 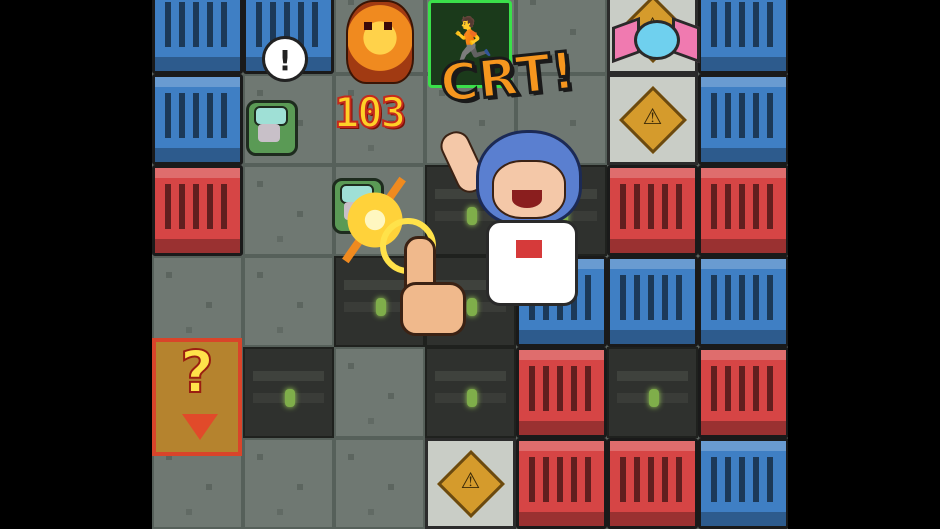 I want to click on tap-hand-icon, so click(x=425, y=277).